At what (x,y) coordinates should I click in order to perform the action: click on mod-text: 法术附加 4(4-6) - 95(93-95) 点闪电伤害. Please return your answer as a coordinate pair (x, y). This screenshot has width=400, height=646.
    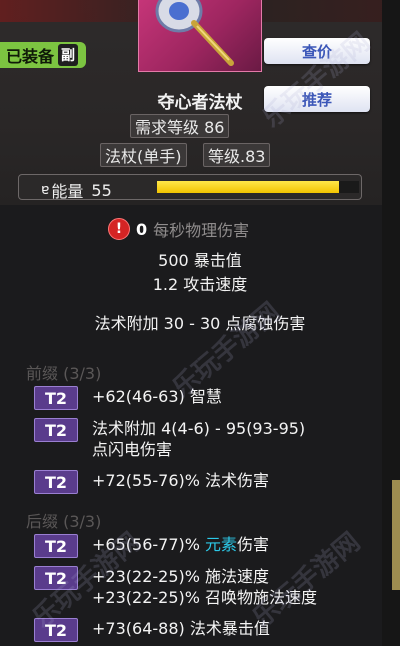
    Looking at the image, I should click on (198, 439).